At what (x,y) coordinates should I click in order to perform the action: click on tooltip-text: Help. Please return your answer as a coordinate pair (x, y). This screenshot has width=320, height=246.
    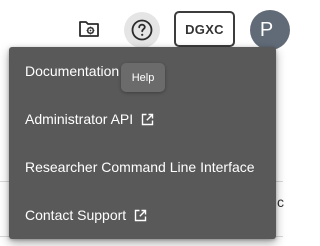
    Looking at the image, I should click on (143, 77).